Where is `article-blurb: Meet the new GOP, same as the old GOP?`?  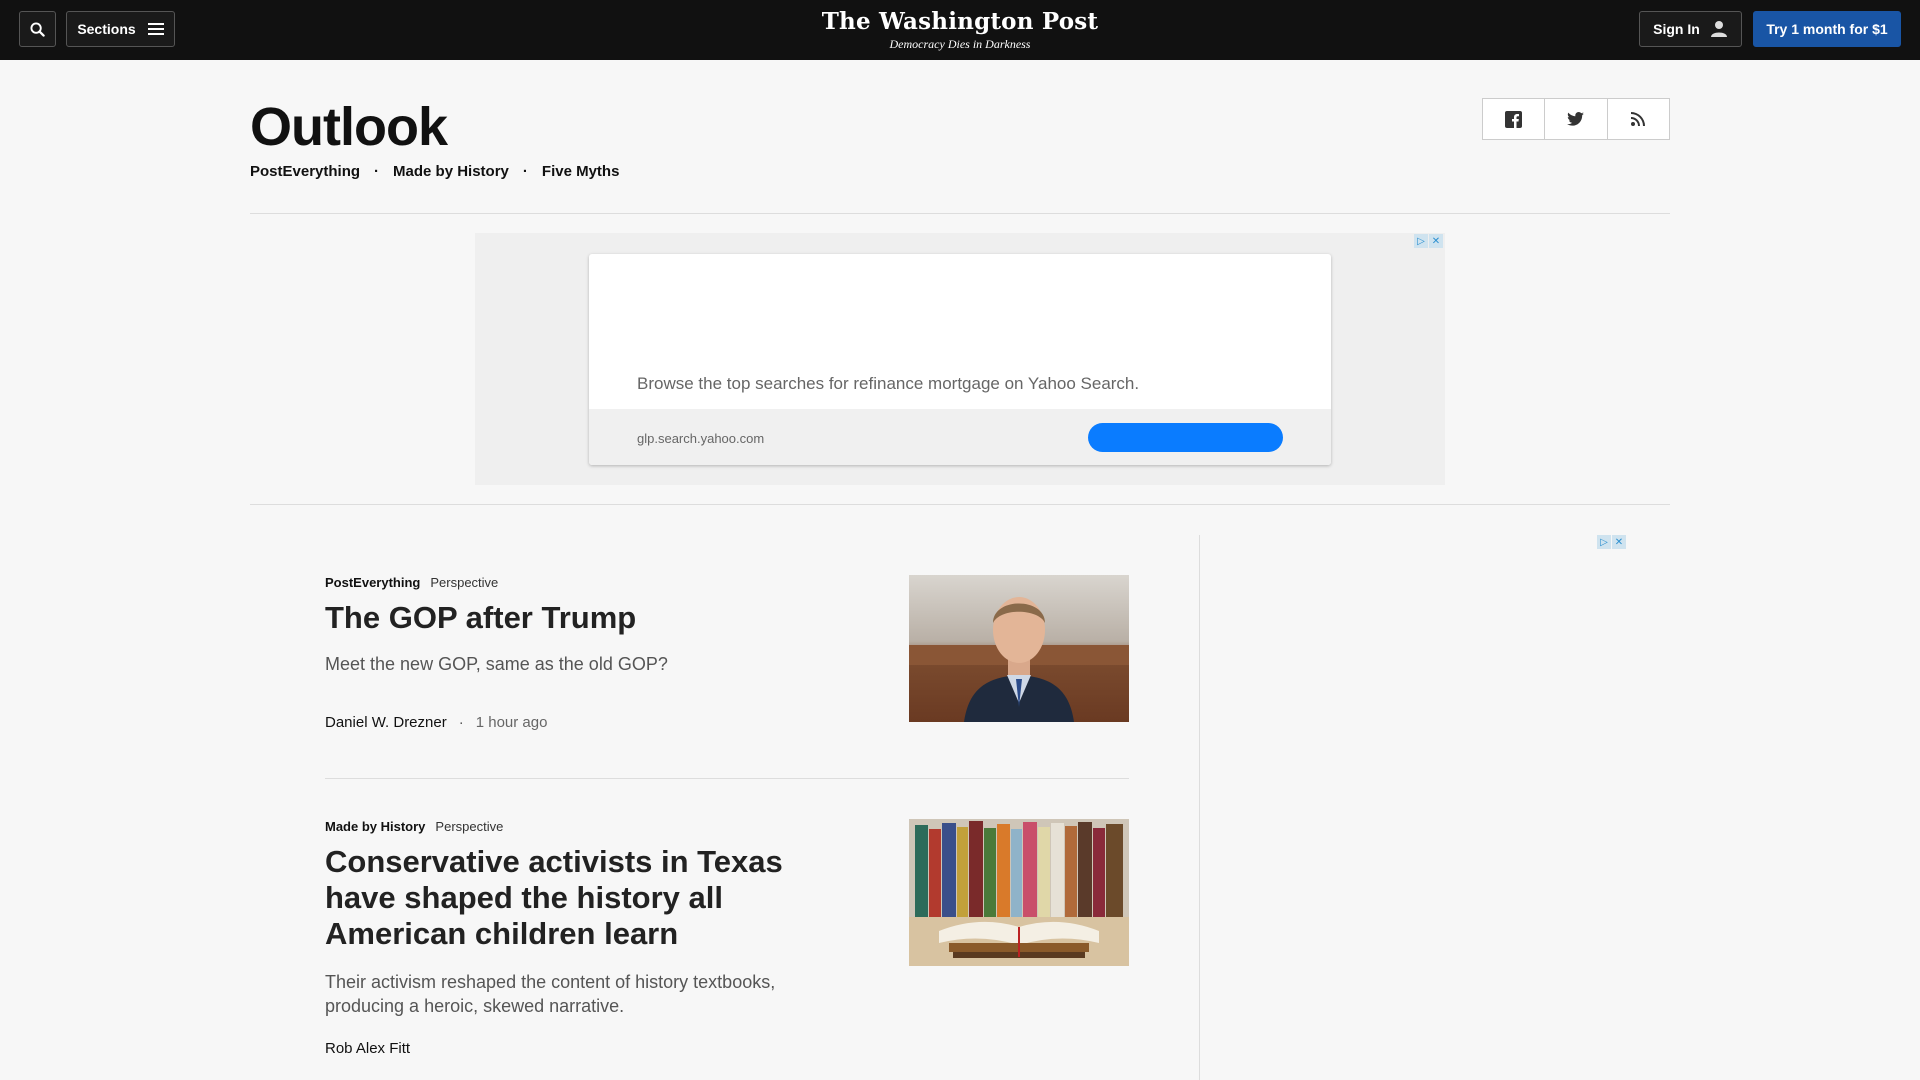 article-blurb: Meet the new GOP, same as the old GOP? is located at coordinates (496, 664).